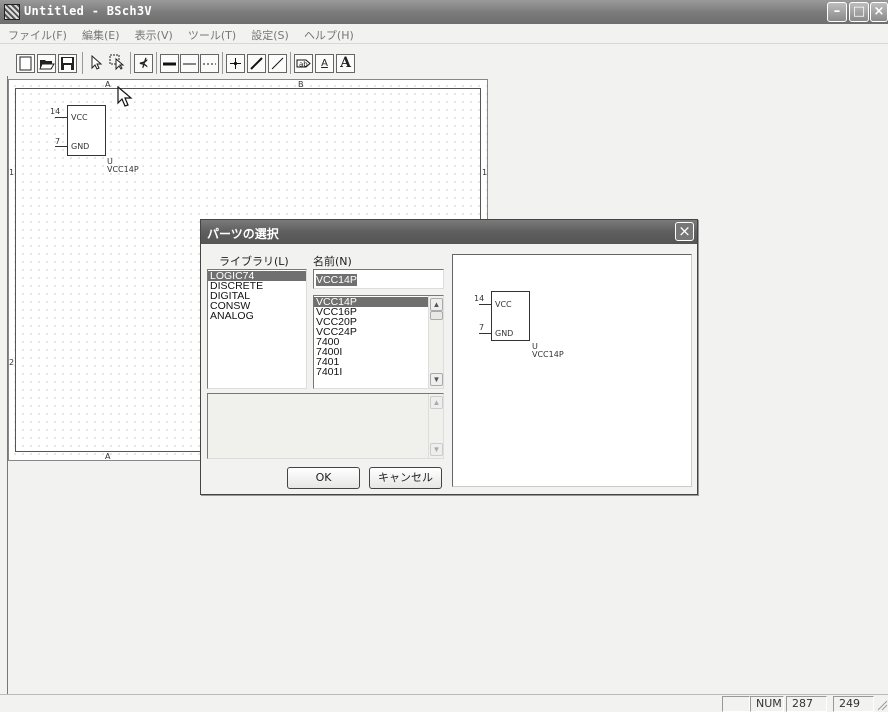  What do you see at coordinates (405, 478) in the screenshot?
I see `cancel-button: キャンセル` at bounding box center [405, 478].